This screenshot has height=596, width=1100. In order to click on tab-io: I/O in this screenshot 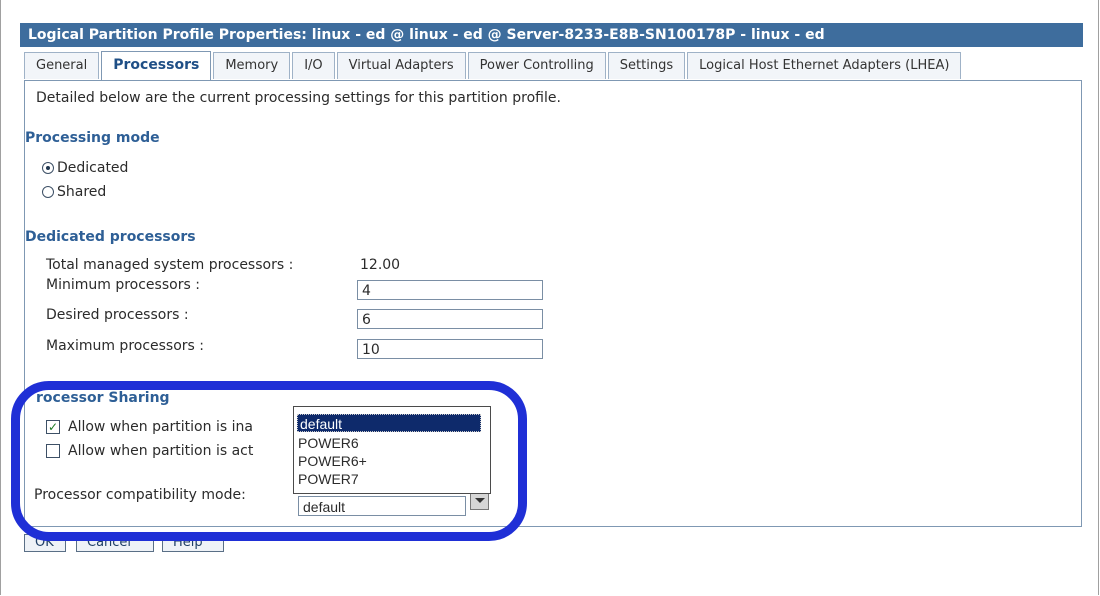, I will do `click(313, 65)`.